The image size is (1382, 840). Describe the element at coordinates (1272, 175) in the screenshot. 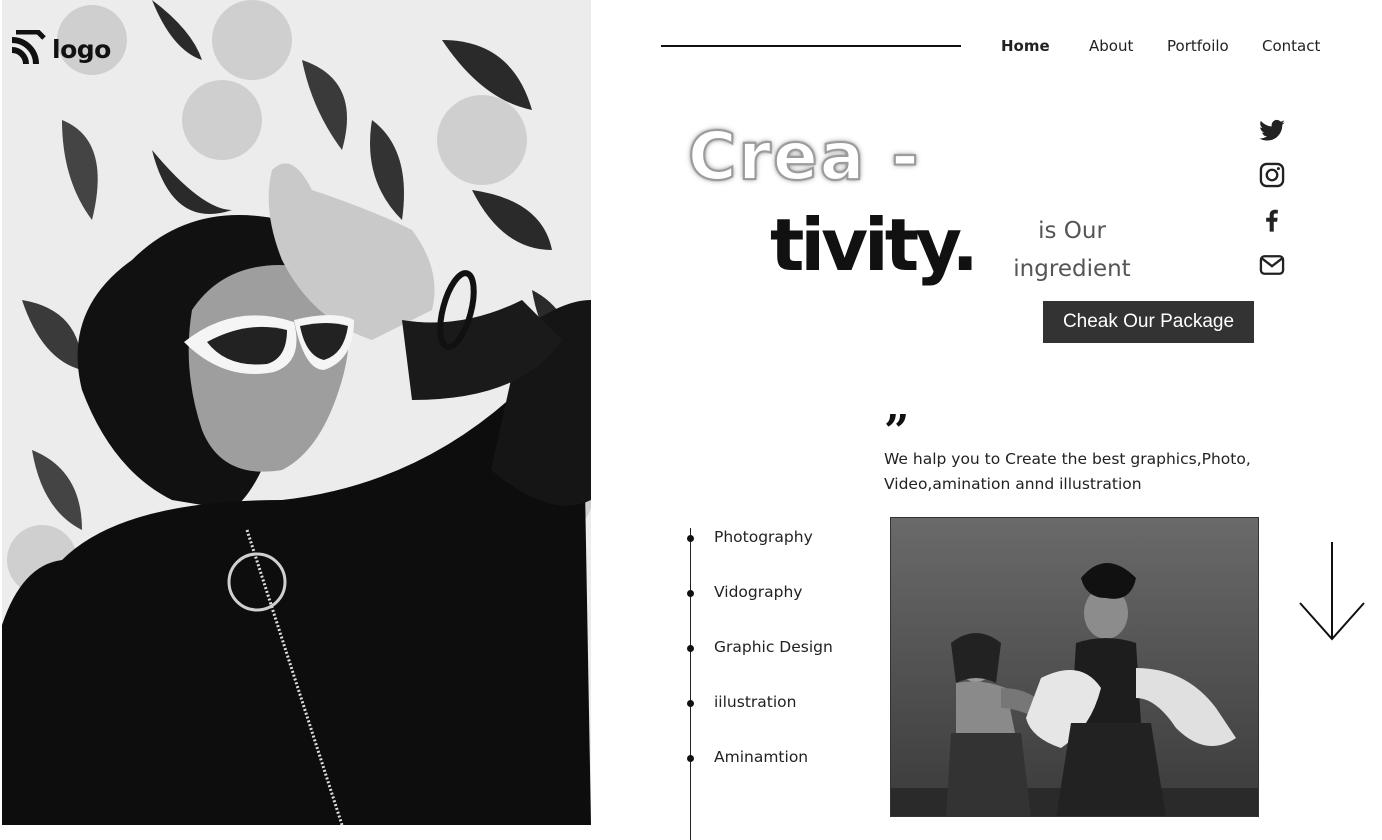

I see `instagram-icon` at that location.